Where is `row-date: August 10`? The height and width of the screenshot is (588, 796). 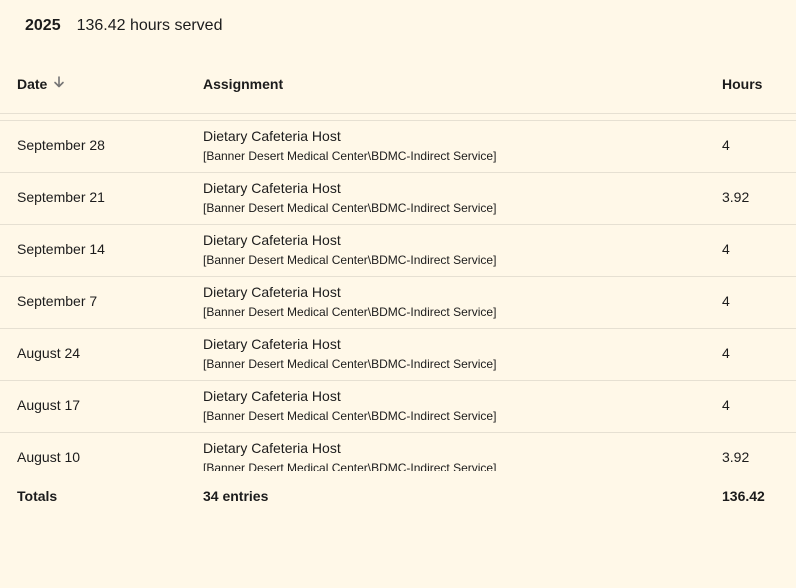 row-date: August 10 is located at coordinates (49, 457).